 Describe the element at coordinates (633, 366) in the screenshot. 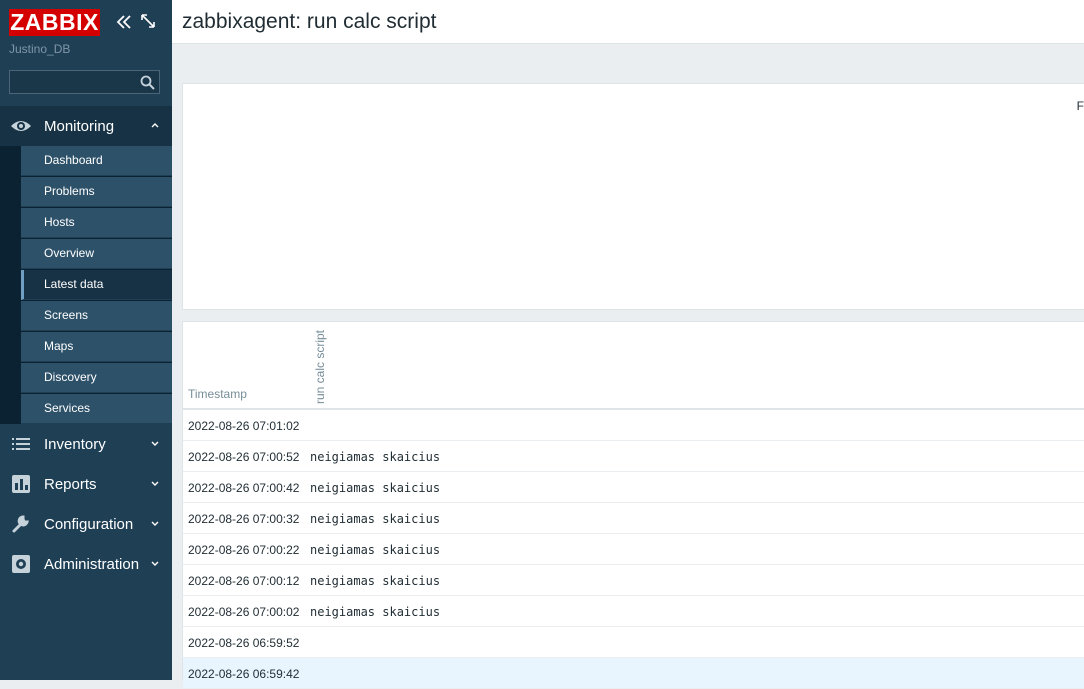

I see `table-header: Timestamp run calc script` at that location.